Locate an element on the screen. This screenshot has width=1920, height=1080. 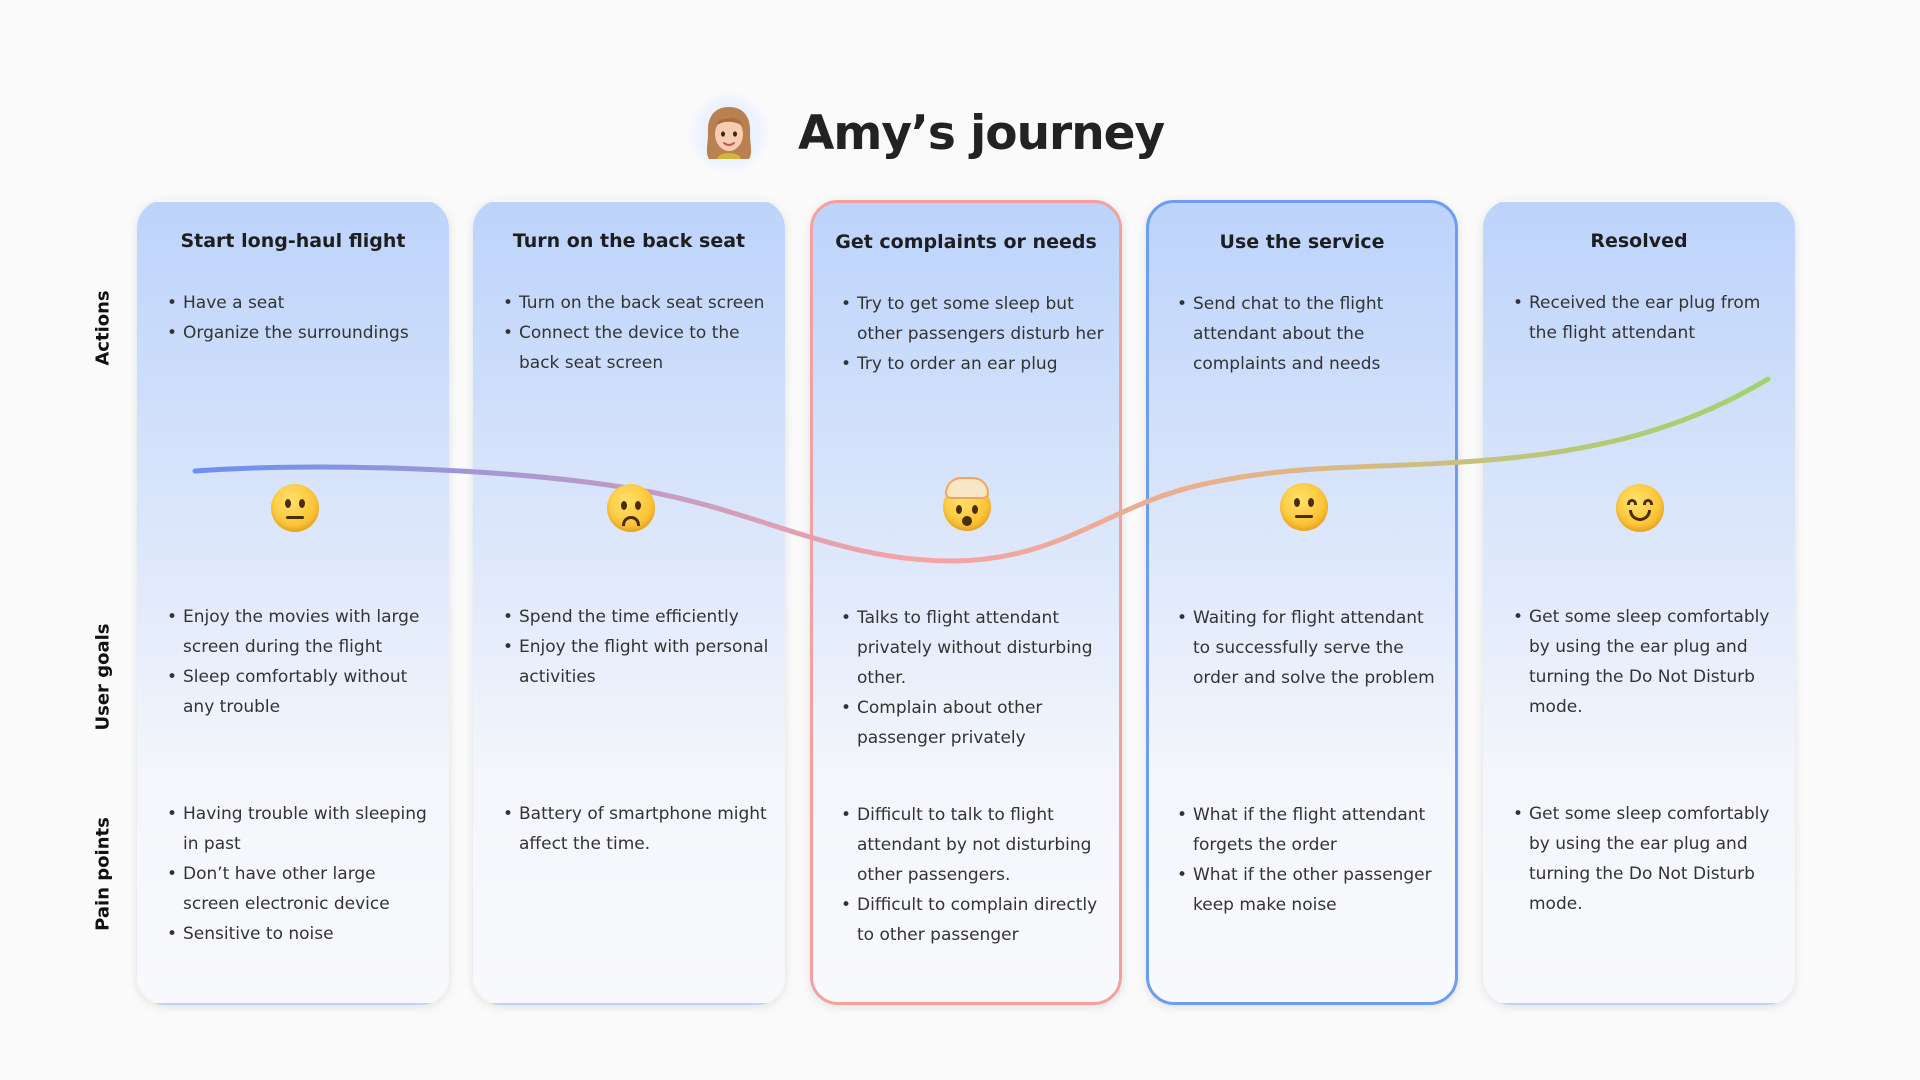
row-label-user-goals: User goals is located at coordinates (103, 677).